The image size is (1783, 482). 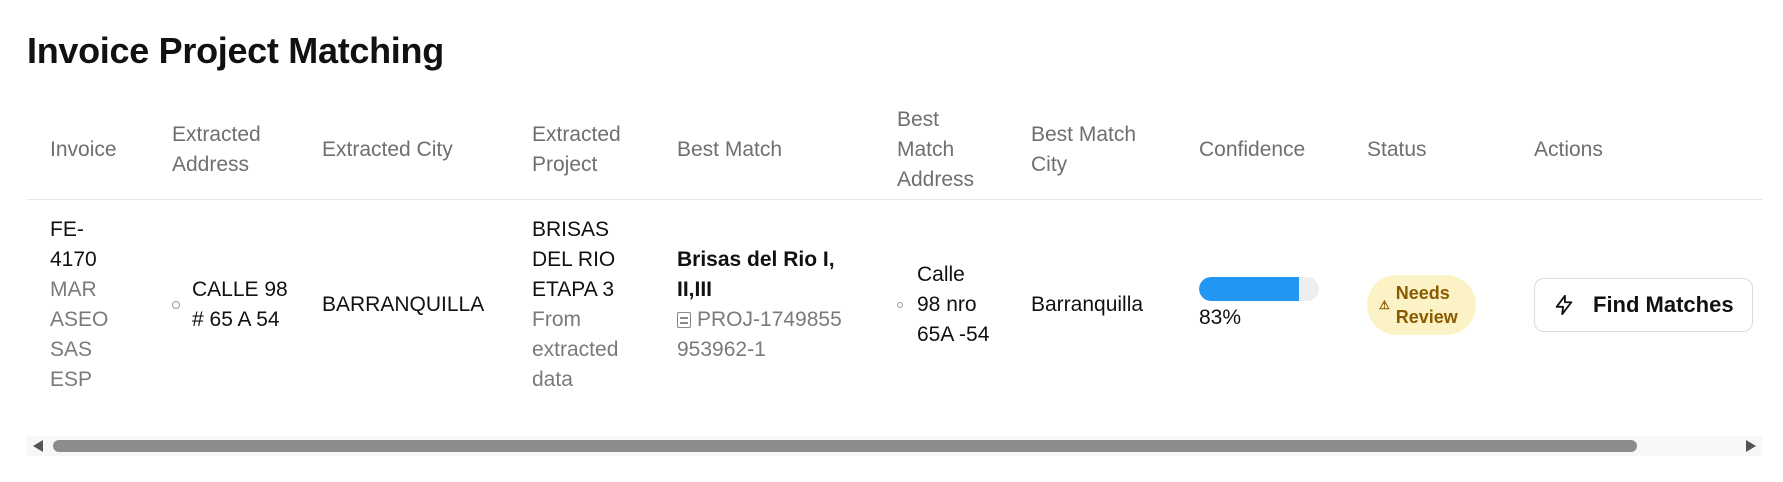 I want to click on header-extracted-address: Extracted Address, so click(x=232, y=150).